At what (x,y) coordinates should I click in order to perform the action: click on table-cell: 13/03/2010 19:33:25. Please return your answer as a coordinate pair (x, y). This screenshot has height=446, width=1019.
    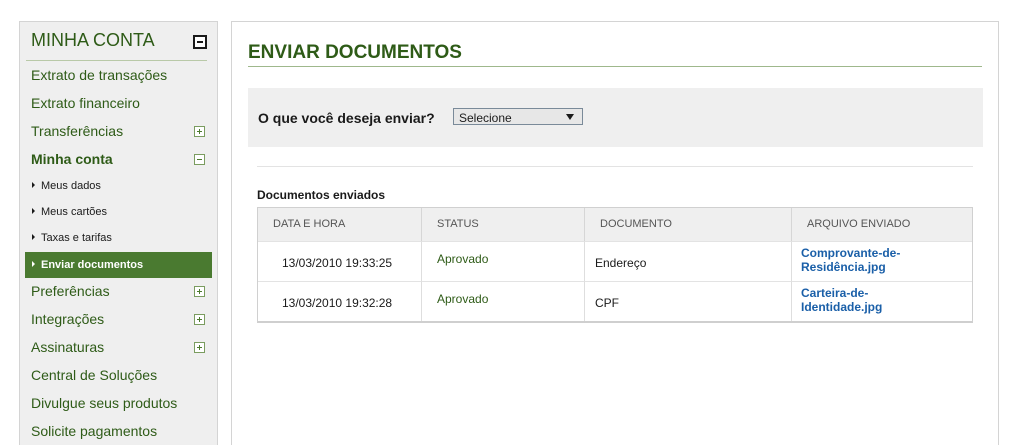
    Looking at the image, I should click on (340, 261).